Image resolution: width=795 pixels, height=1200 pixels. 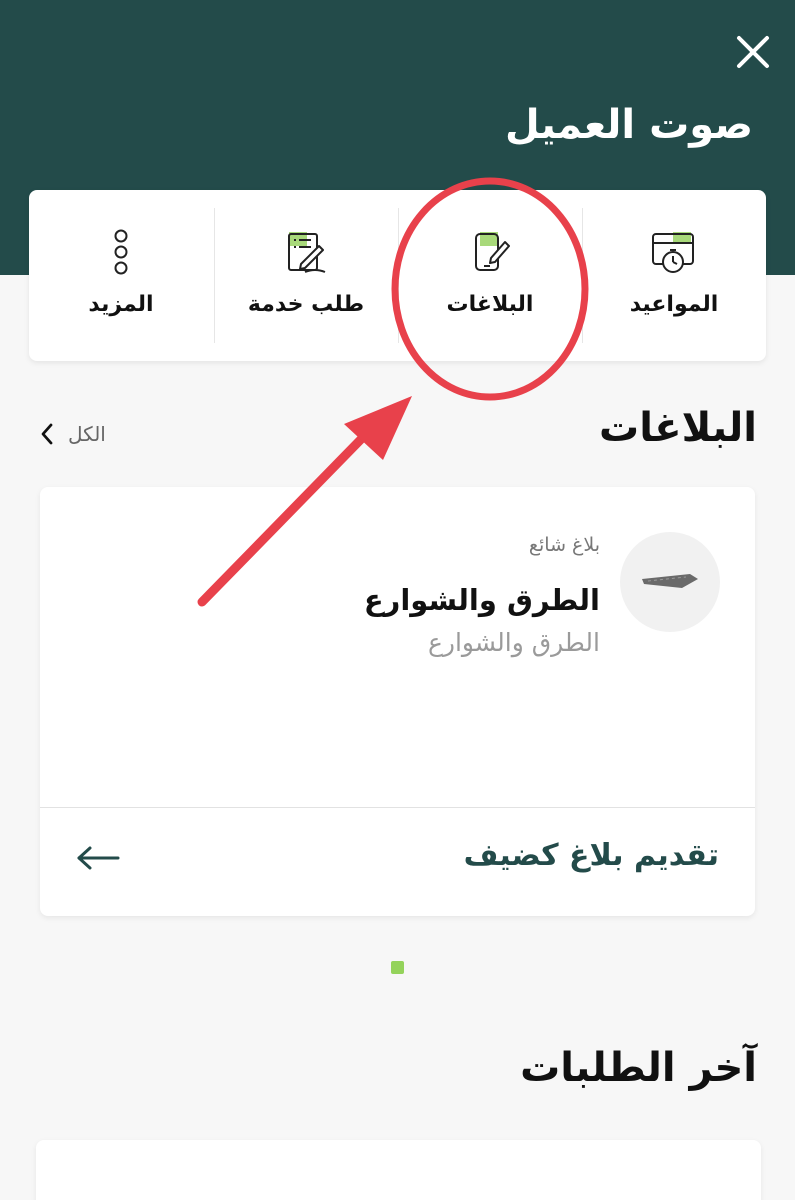 What do you see at coordinates (121, 252) in the screenshot?
I see `more-vertical-icon` at bounding box center [121, 252].